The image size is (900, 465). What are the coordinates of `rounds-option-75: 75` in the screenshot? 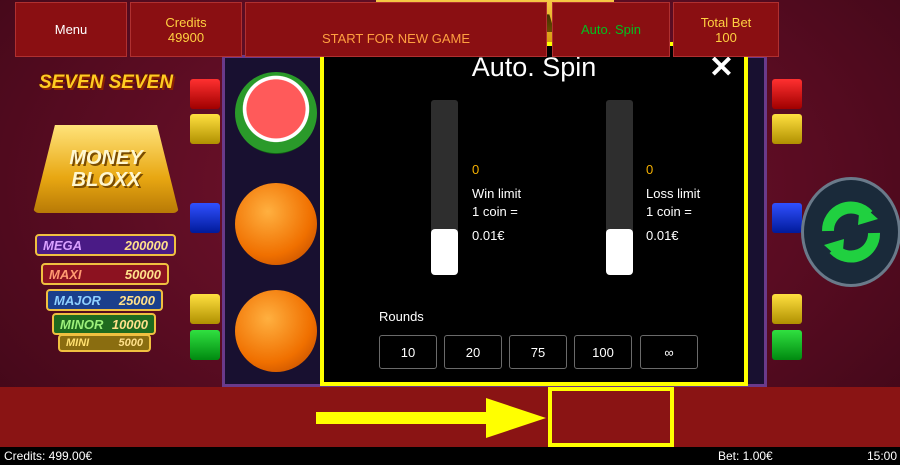 It's located at (538, 352).